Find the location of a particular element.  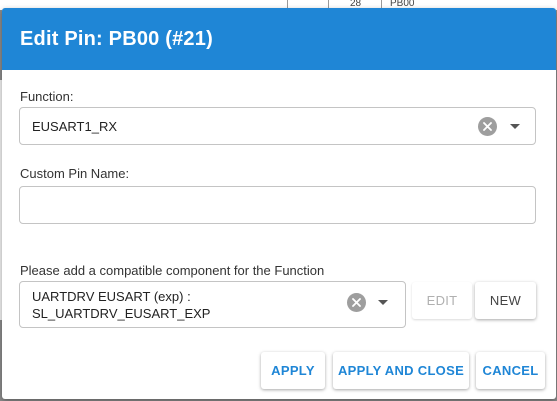

component-value-line2: SL_UARTDRV_EUSART_EXP is located at coordinates (121, 313).